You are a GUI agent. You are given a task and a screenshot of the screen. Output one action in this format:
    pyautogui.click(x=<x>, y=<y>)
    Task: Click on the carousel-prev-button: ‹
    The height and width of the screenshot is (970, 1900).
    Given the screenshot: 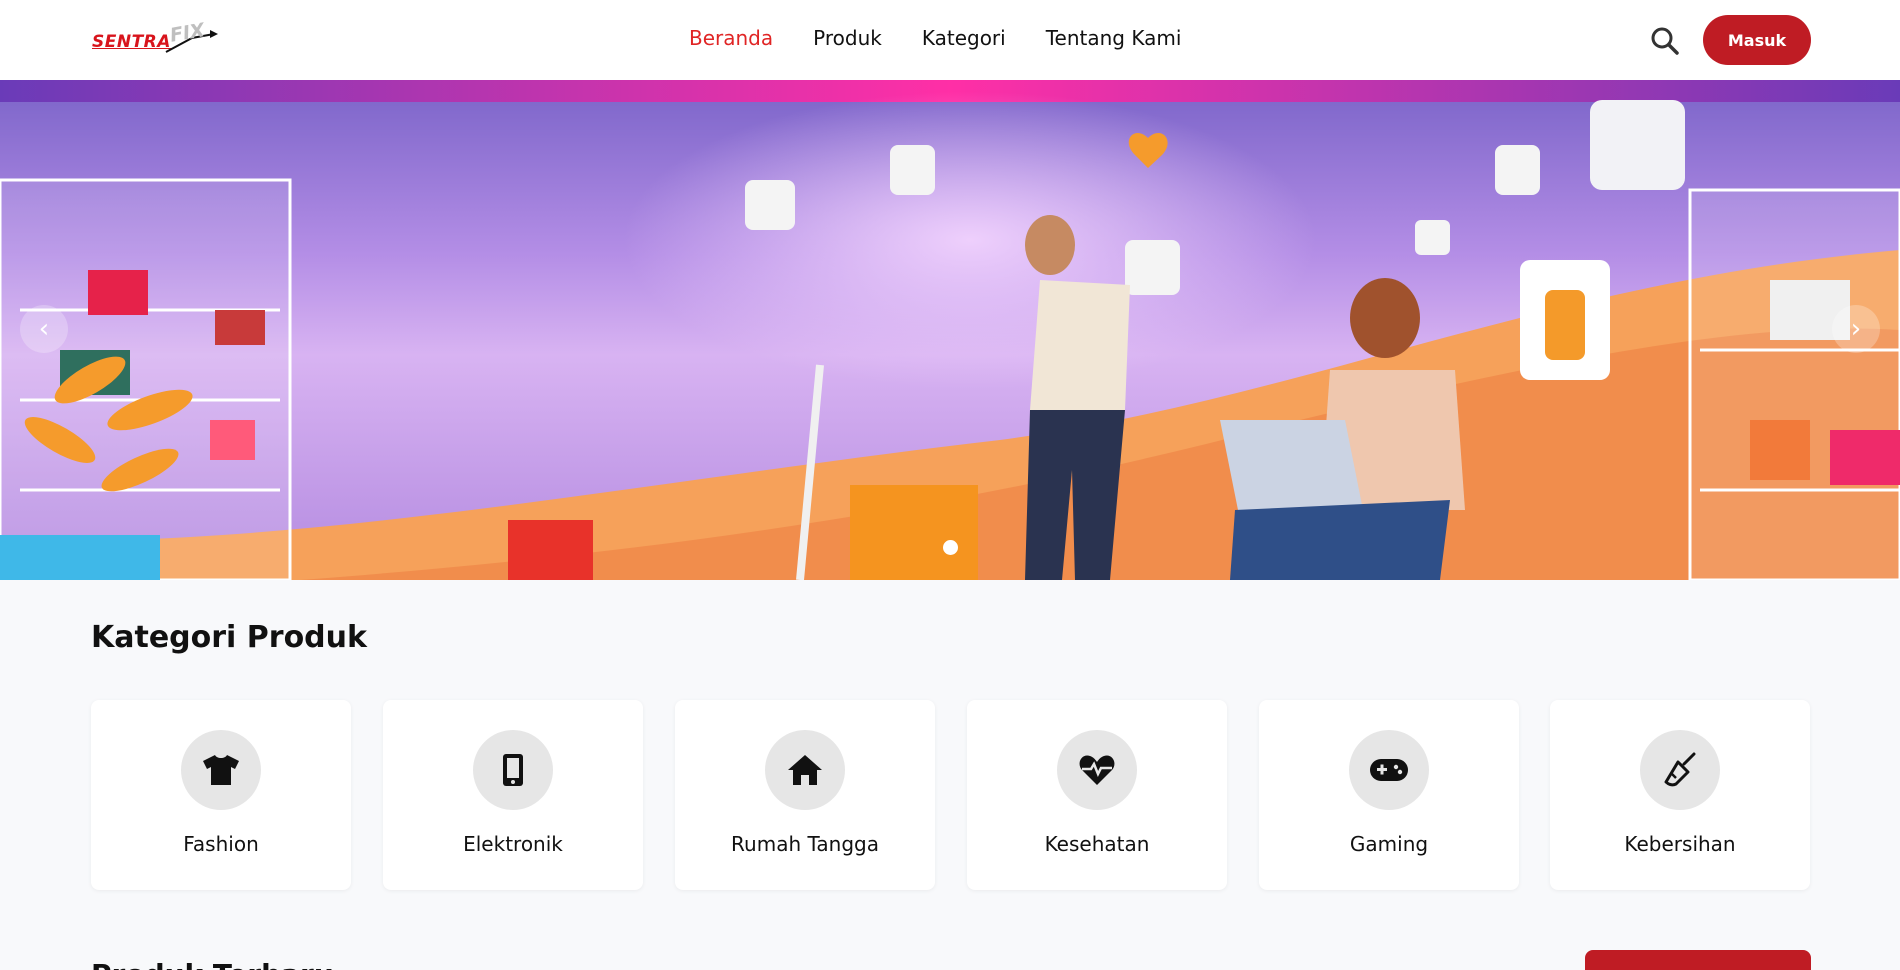 What is the action you would take?
    pyautogui.click(x=44, y=329)
    